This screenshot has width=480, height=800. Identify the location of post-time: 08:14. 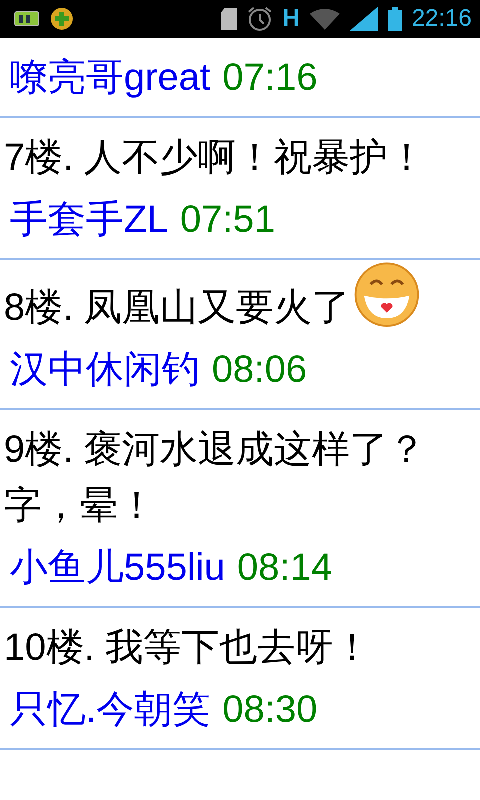
(285, 568).